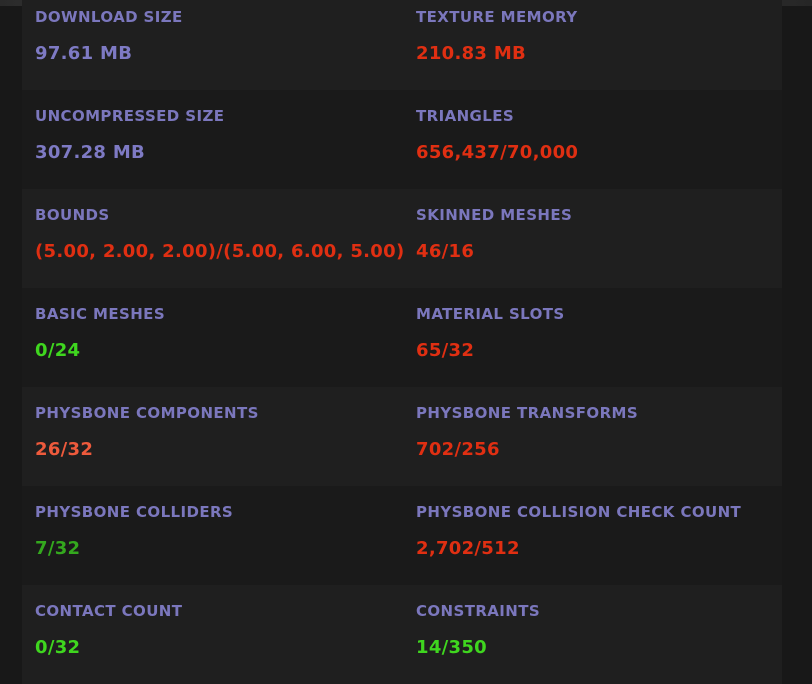 This screenshot has height=684, width=812. What do you see at coordinates (109, 17) in the screenshot?
I see `stat-label: DOWNLOAD SIZE` at bounding box center [109, 17].